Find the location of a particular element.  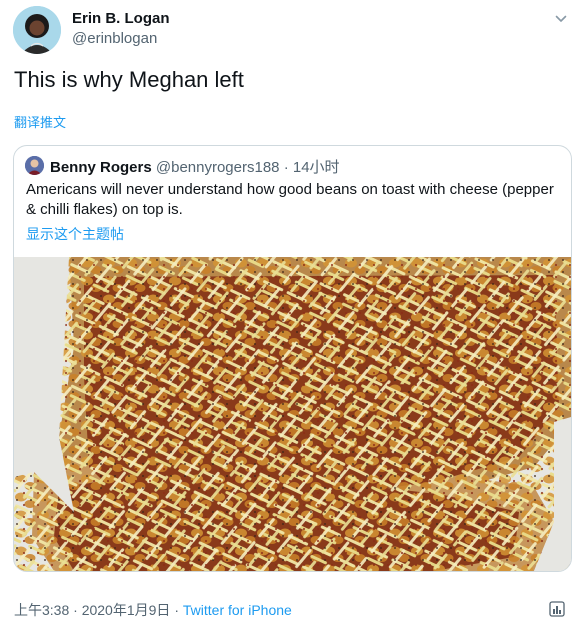

tweet-time: 上午3:38 is located at coordinates (41, 610).